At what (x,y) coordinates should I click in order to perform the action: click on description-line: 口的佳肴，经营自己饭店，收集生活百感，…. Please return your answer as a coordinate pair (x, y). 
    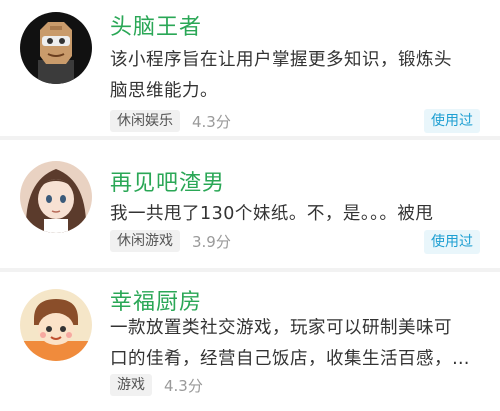
    Looking at the image, I should click on (290, 359).